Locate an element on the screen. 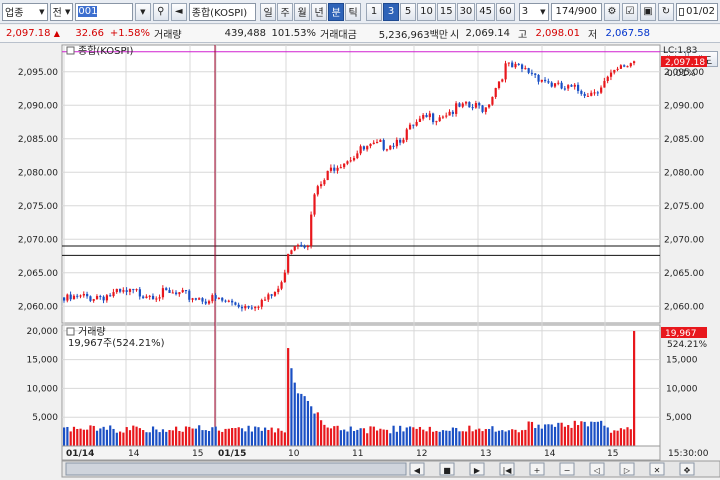 The image size is (720, 480). interval-3-button: 3 is located at coordinates (391, 11).